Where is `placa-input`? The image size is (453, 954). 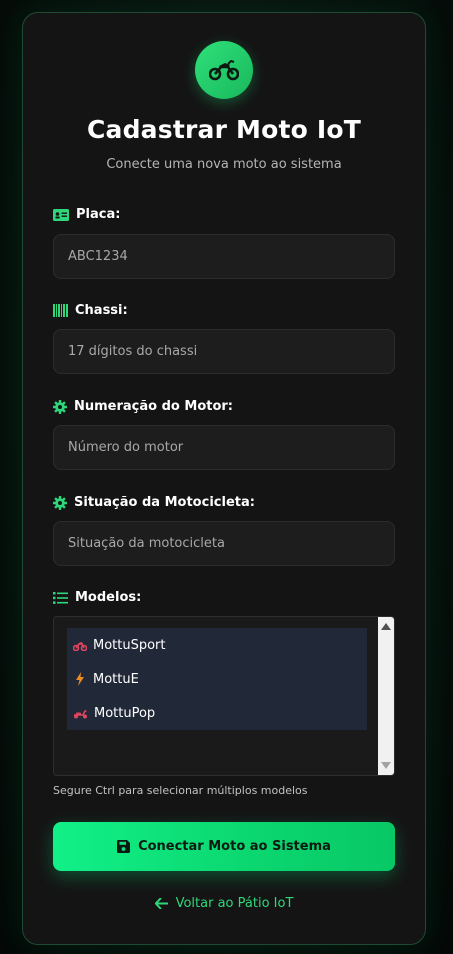
placa-input is located at coordinates (224, 256).